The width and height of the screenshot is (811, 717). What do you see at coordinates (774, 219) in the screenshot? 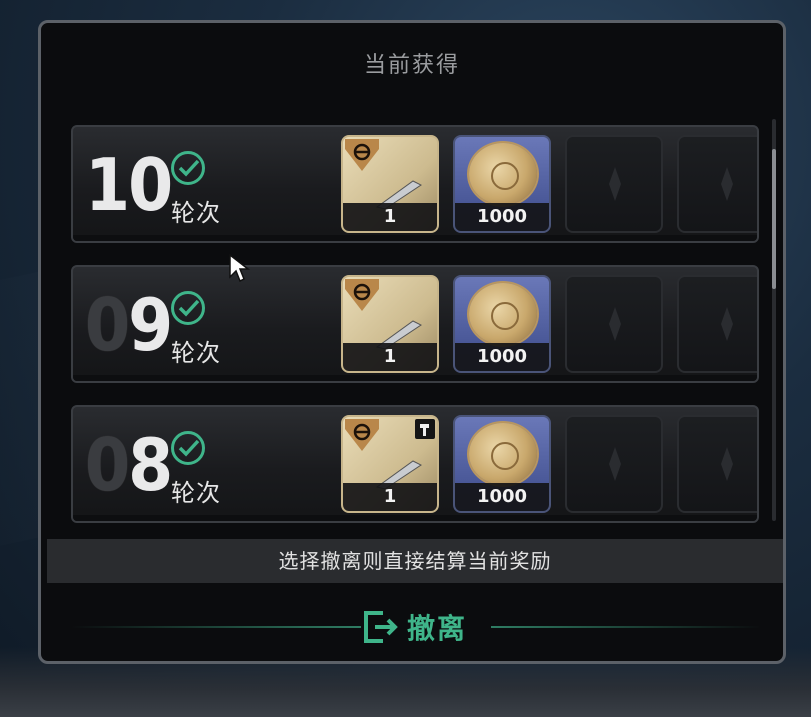
I see `scrollbar-thumb` at bounding box center [774, 219].